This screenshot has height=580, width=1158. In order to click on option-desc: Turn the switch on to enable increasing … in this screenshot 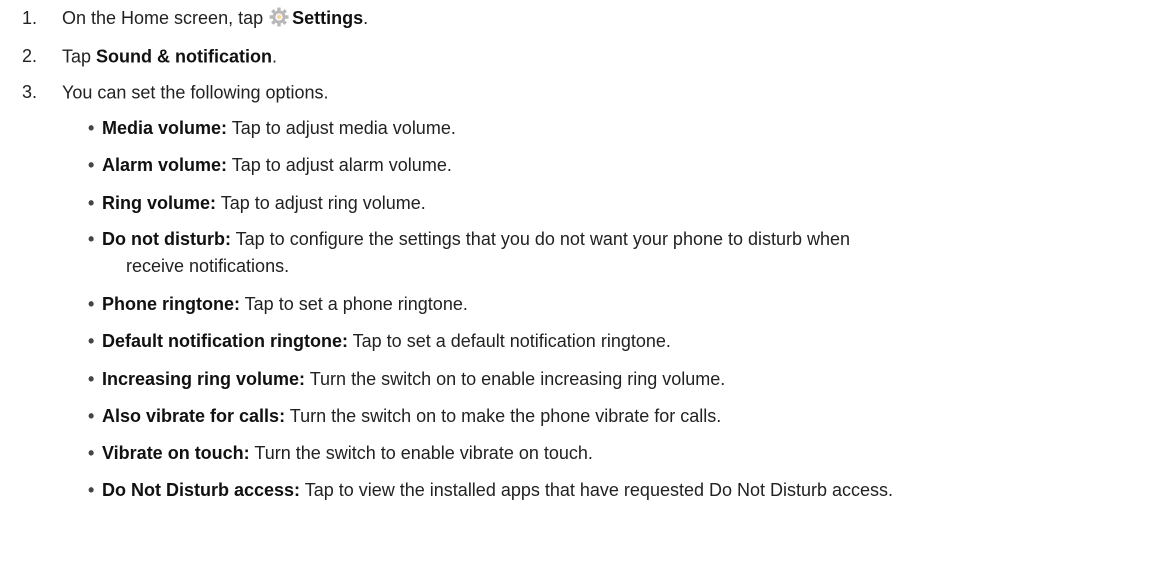, I will do `click(515, 379)`.